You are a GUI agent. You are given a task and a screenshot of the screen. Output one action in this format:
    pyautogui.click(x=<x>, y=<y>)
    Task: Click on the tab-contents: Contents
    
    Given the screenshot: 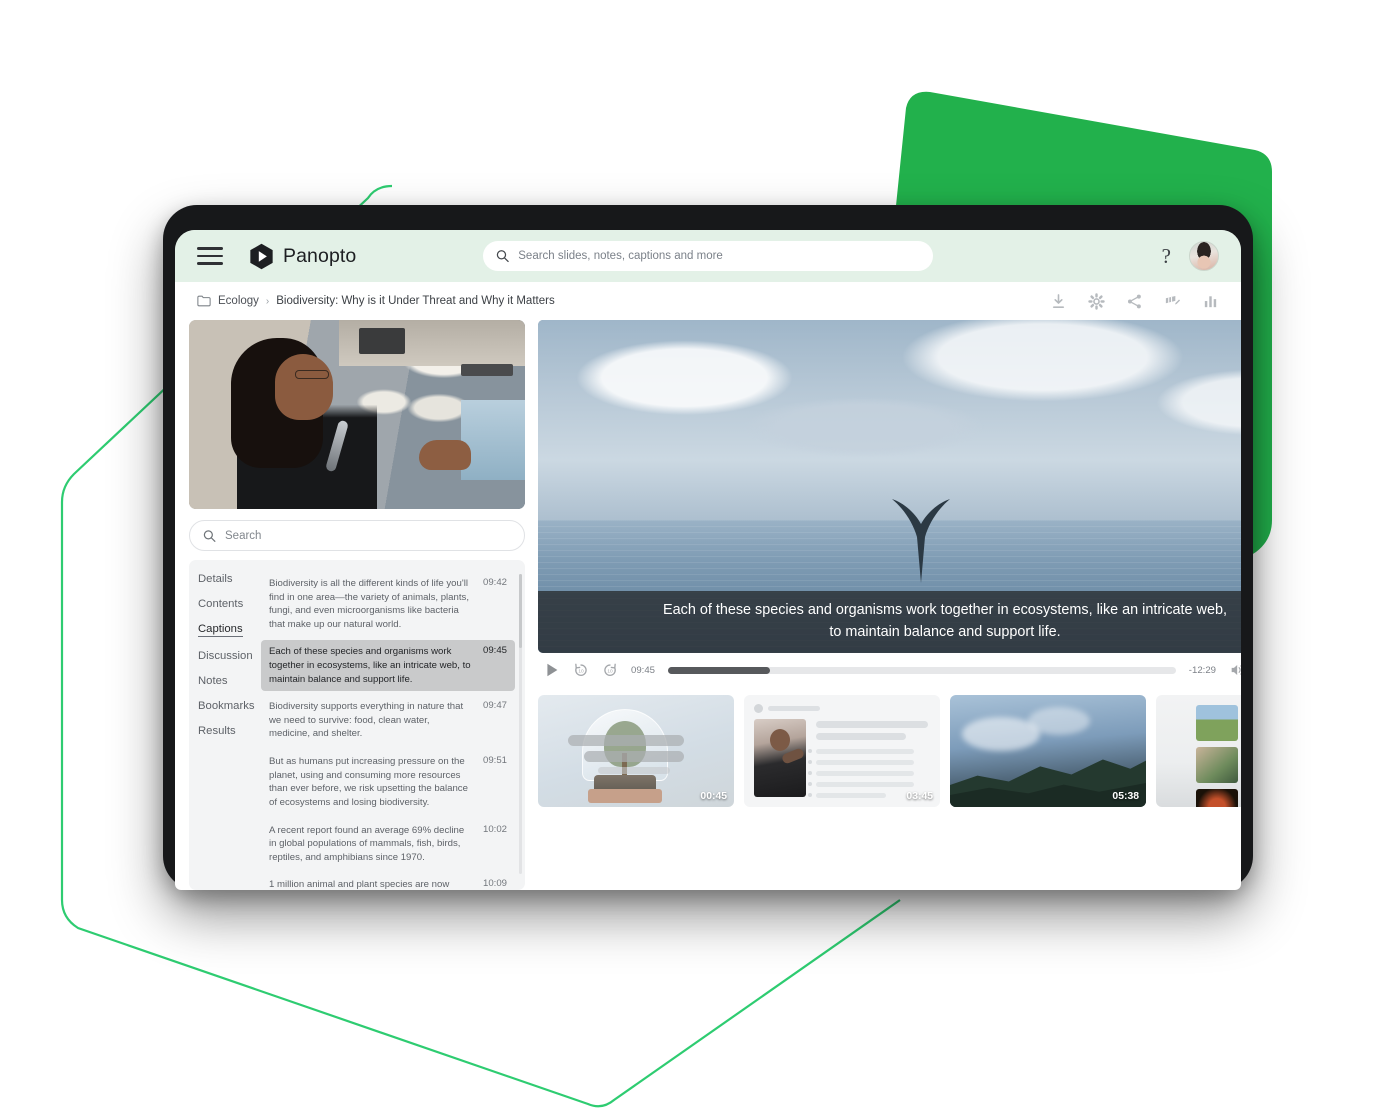 What is the action you would take?
    pyautogui.click(x=229, y=604)
    